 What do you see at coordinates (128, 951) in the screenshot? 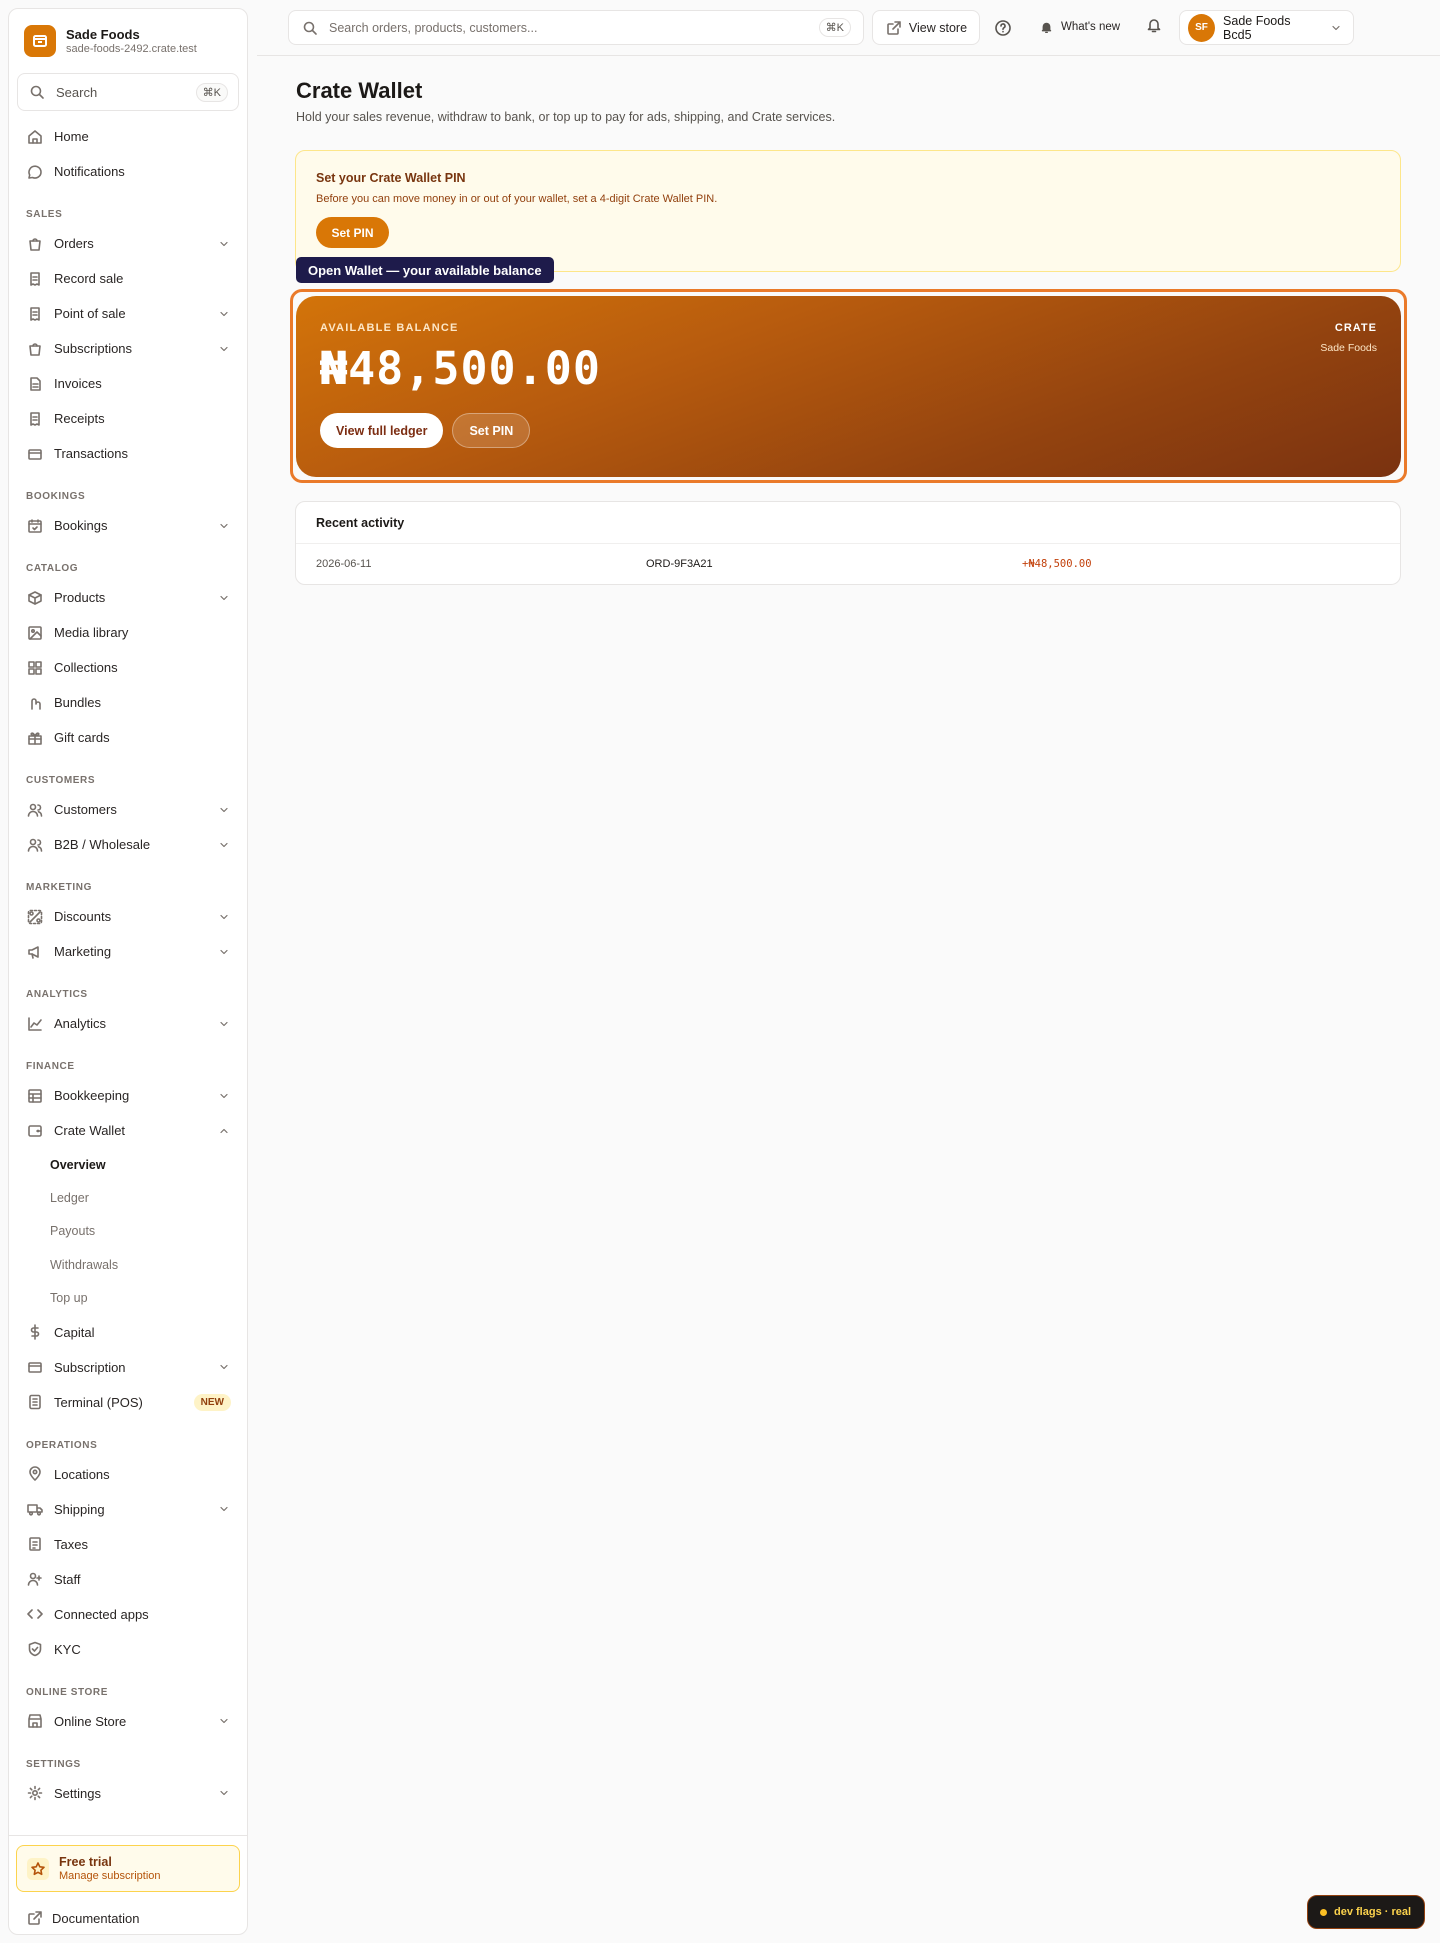
I see `sidebar-item-marketing: Marketing` at bounding box center [128, 951].